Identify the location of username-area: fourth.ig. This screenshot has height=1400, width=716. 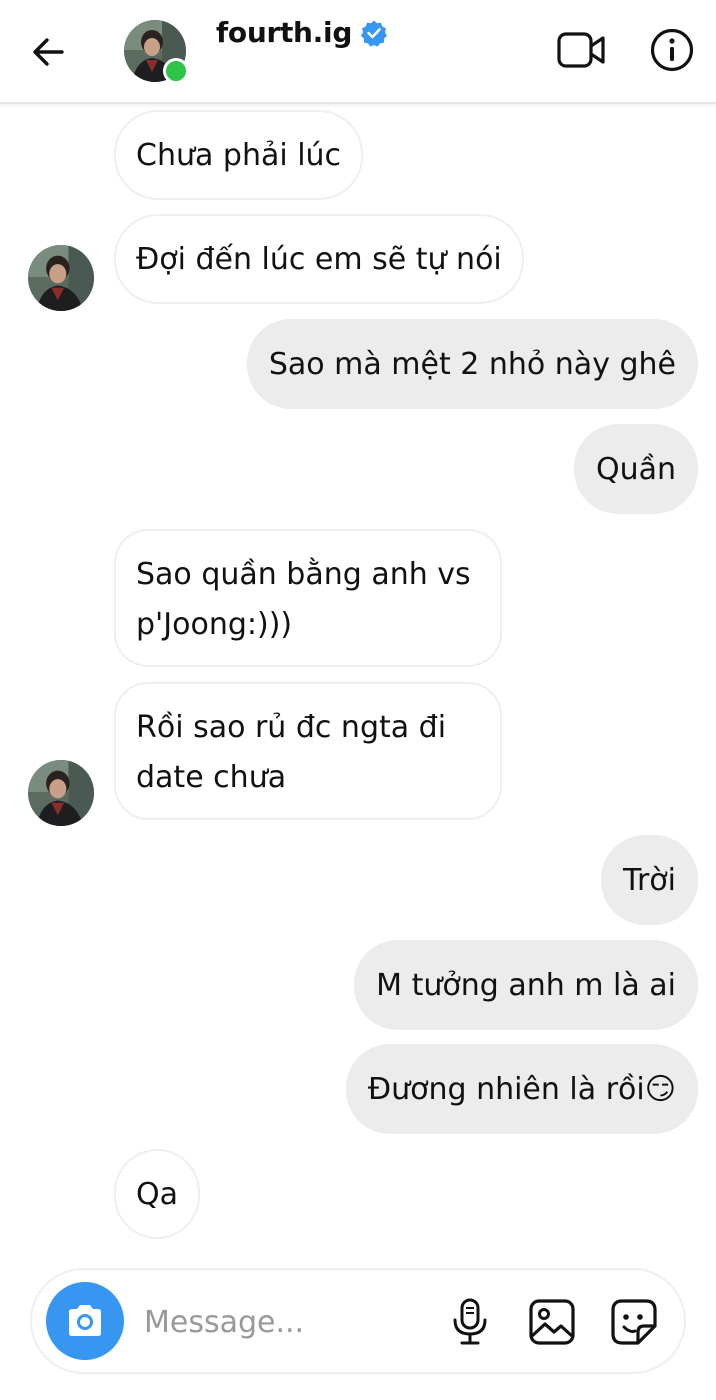
(302, 32).